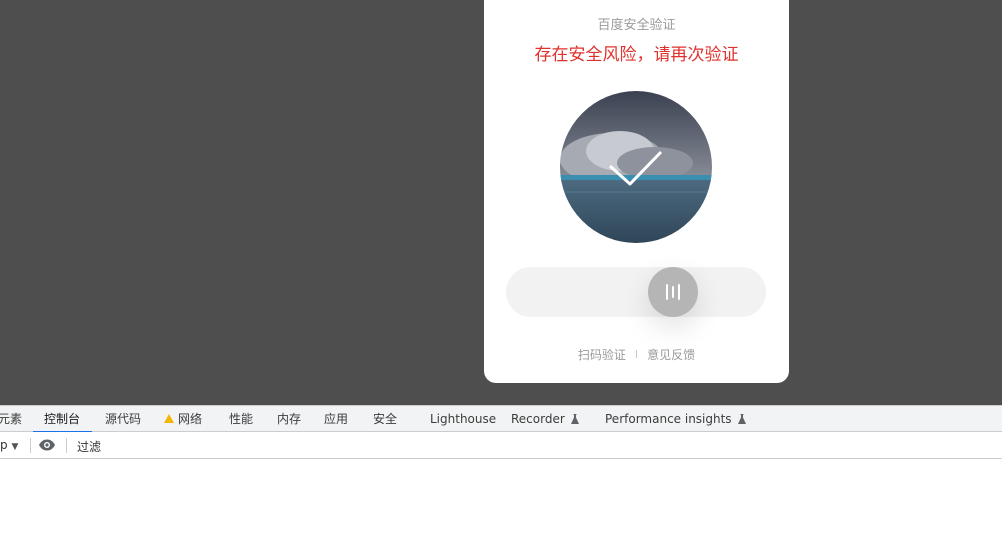 The height and width of the screenshot is (539, 1002). Describe the element at coordinates (9, 445) in the screenshot. I see `context-selector: p ▼` at that location.